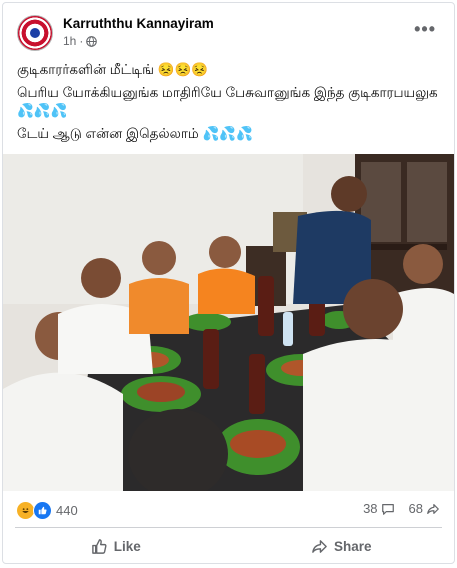 The width and height of the screenshot is (457, 568). Describe the element at coordinates (433, 508) in the screenshot. I see `share-arrow-icon` at that location.